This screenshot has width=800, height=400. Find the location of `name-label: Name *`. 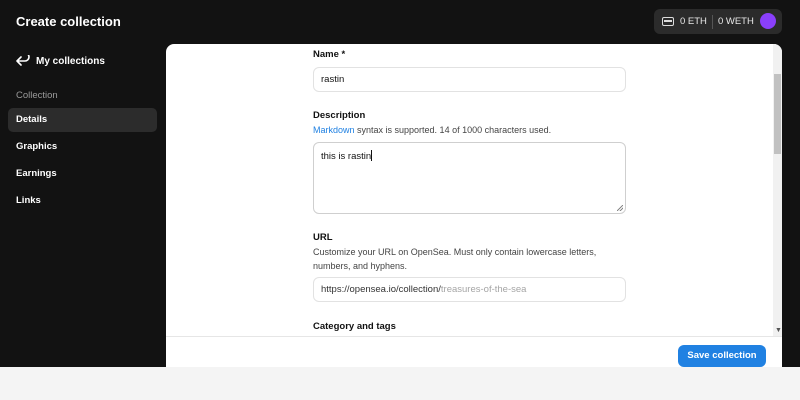

name-label: Name * is located at coordinates (329, 54).